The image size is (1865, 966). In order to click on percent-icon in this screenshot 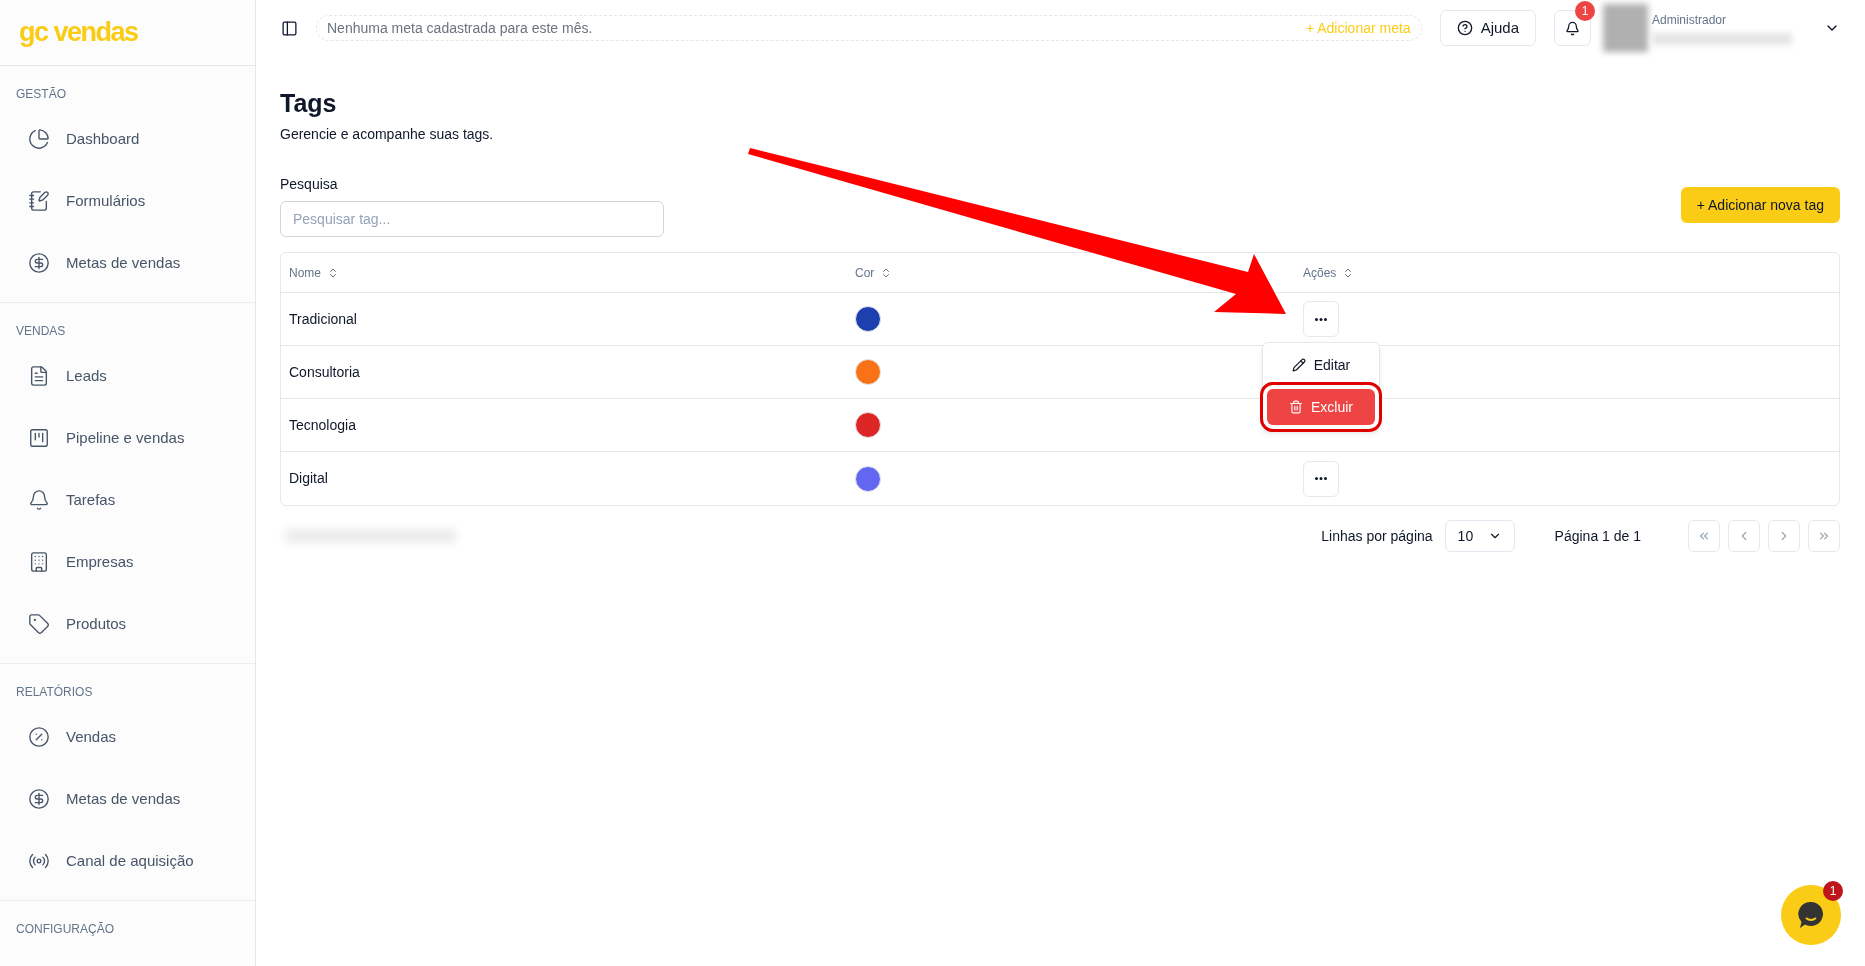, I will do `click(39, 737)`.